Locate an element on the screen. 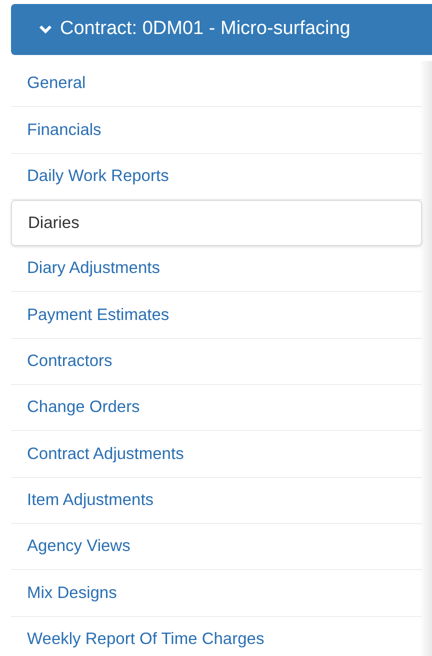 The width and height of the screenshot is (432, 656). menu-item: Item Adjustments is located at coordinates (216, 501).